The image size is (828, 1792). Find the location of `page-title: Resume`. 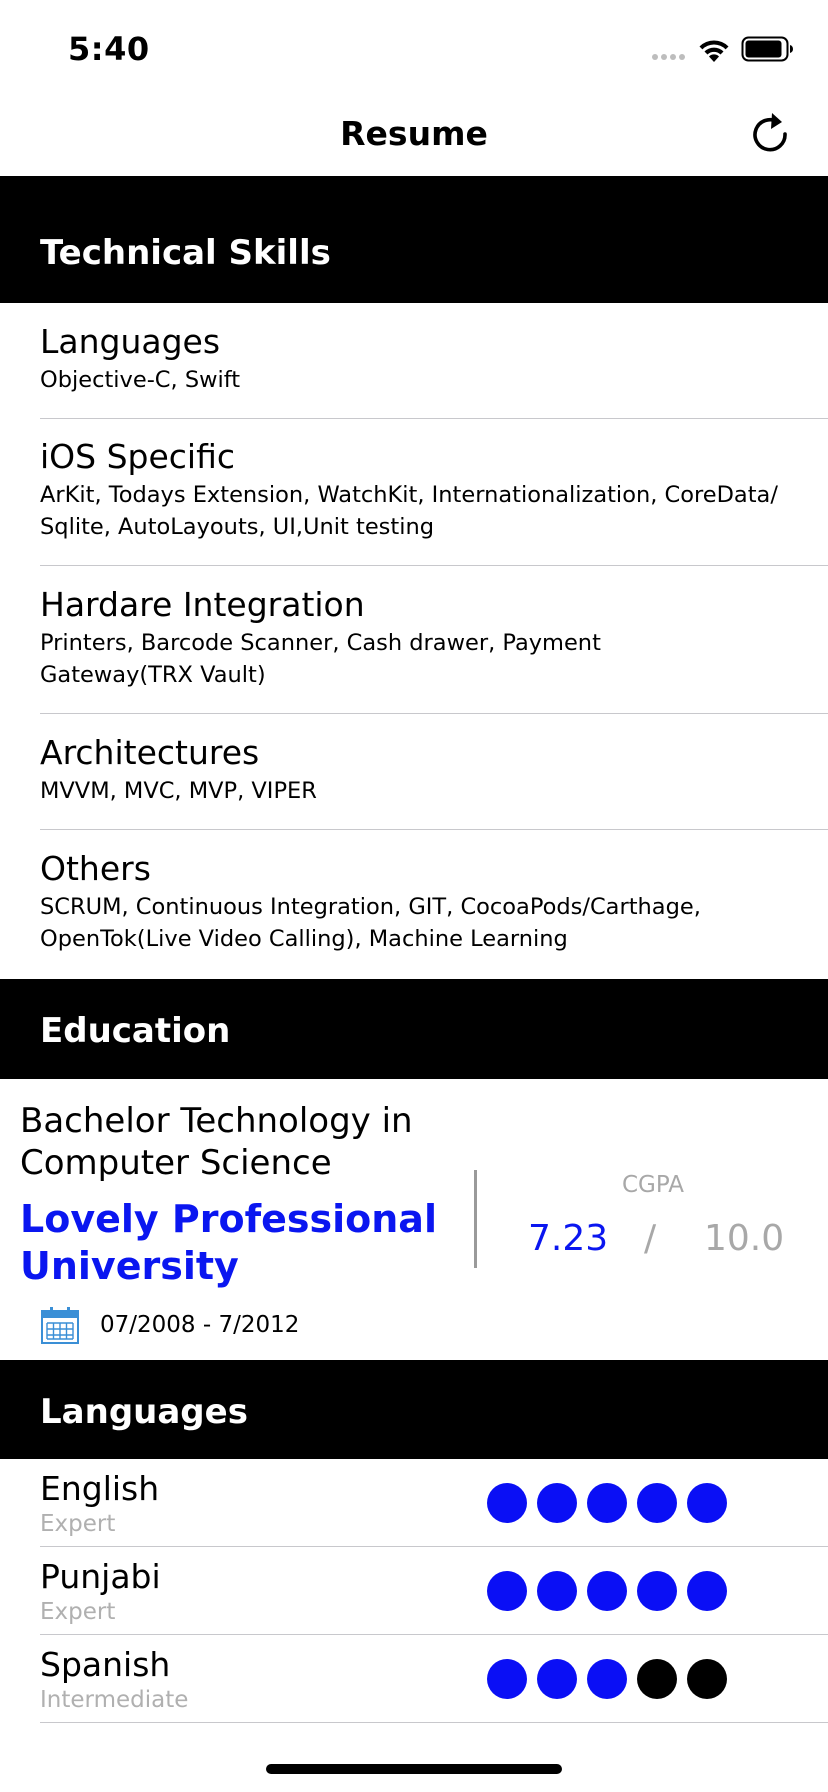

page-title: Resume is located at coordinates (414, 133).